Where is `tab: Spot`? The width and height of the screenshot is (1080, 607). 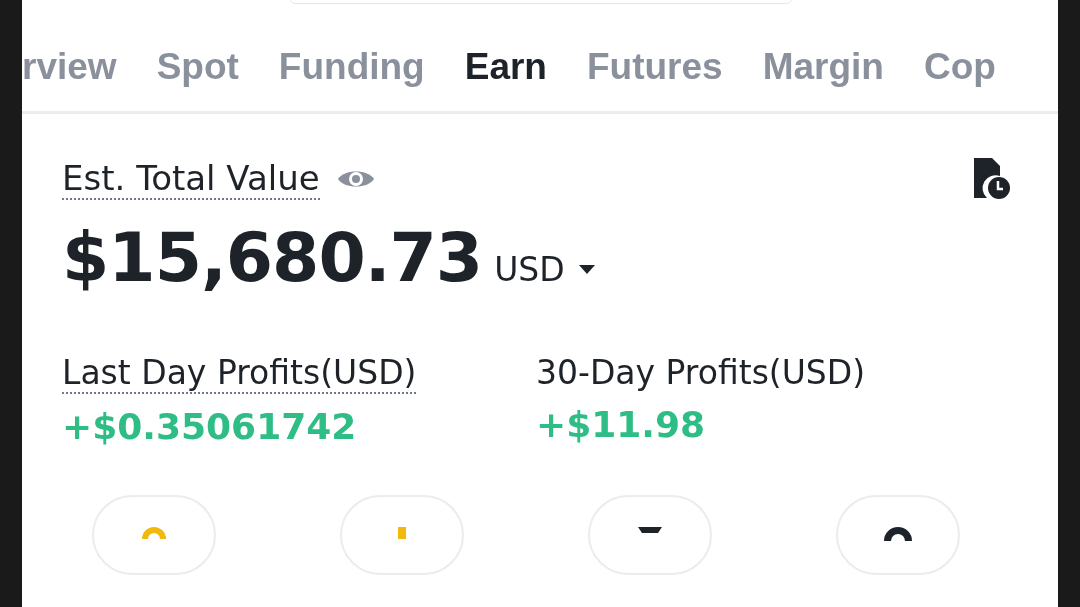 tab: Spot is located at coordinates (197, 66).